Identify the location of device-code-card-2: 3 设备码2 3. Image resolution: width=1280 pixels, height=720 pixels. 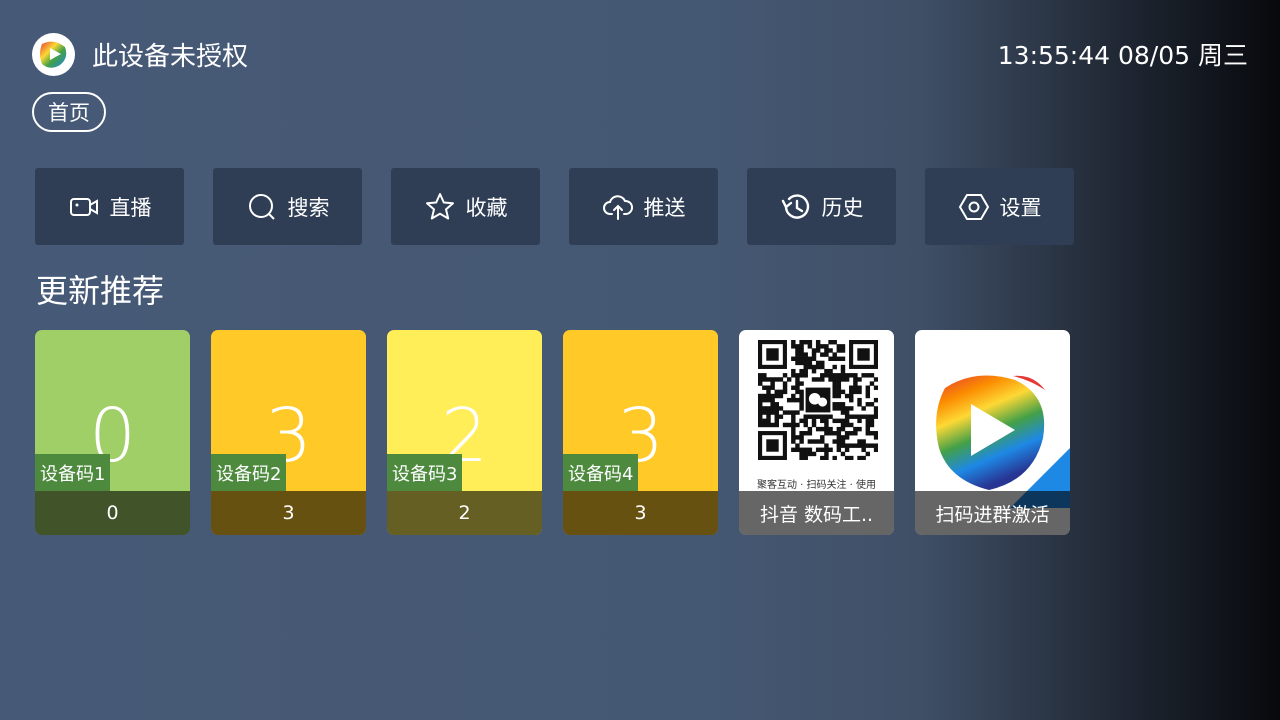
(288, 432).